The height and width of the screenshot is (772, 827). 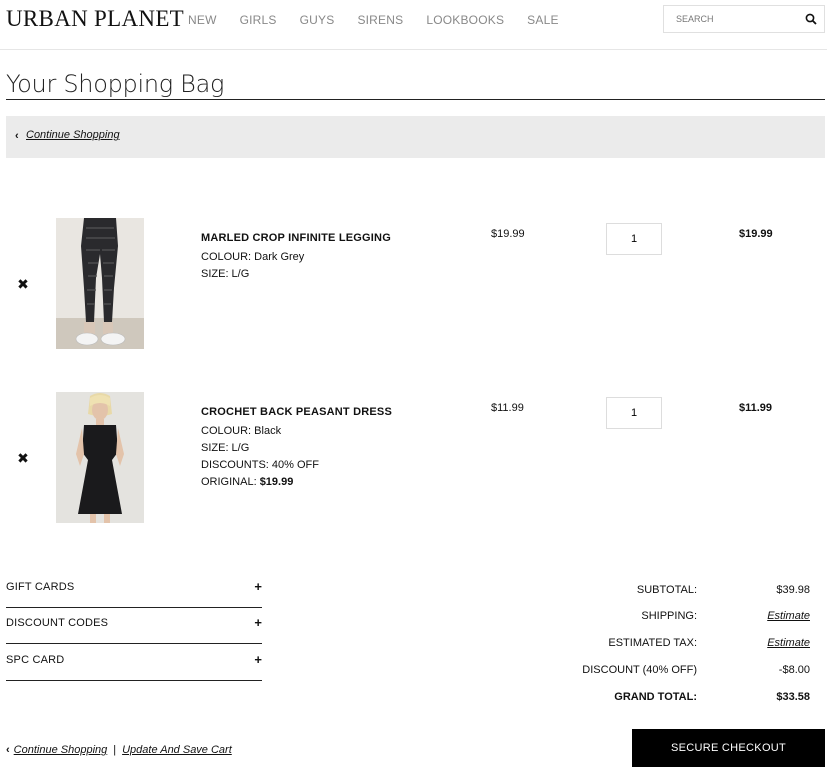 What do you see at coordinates (276, 482) in the screenshot?
I see `original-price-value: $19.99` at bounding box center [276, 482].